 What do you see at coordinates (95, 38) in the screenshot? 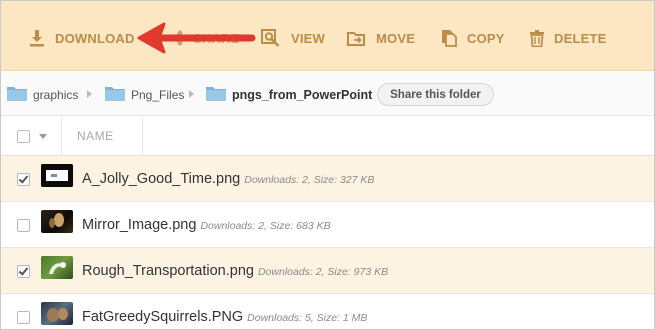
I see `download-label: DOWNLOAD` at bounding box center [95, 38].